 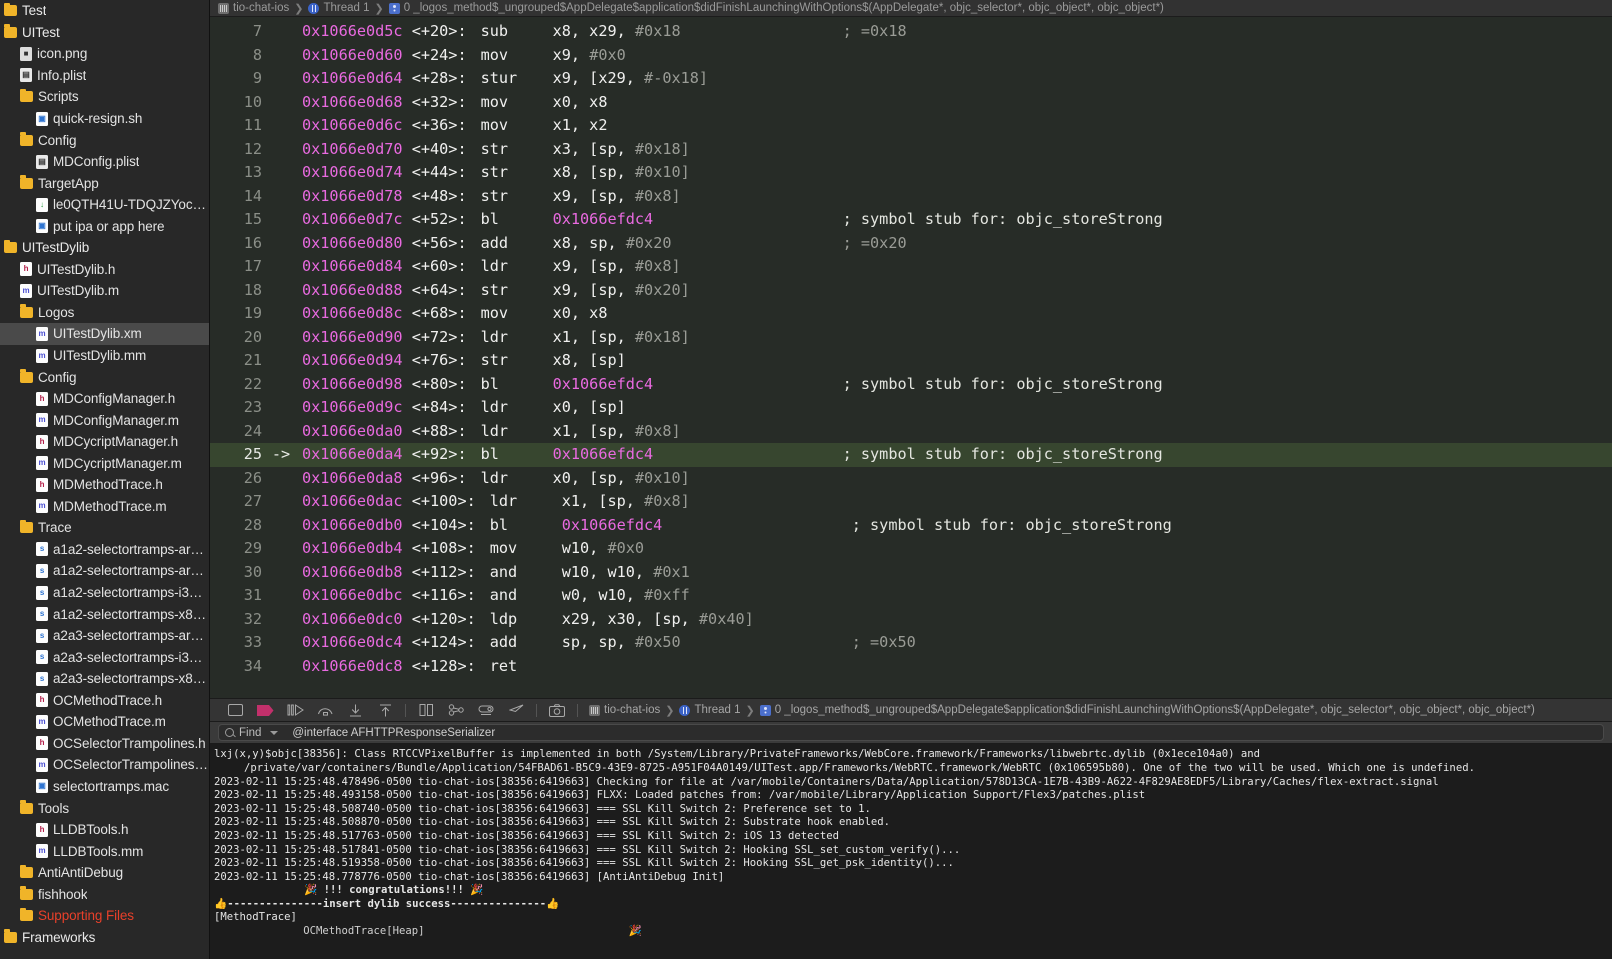 What do you see at coordinates (456, 710) in the screenshot?
I see `memory-graph-button` at bounding box center [456, 710].